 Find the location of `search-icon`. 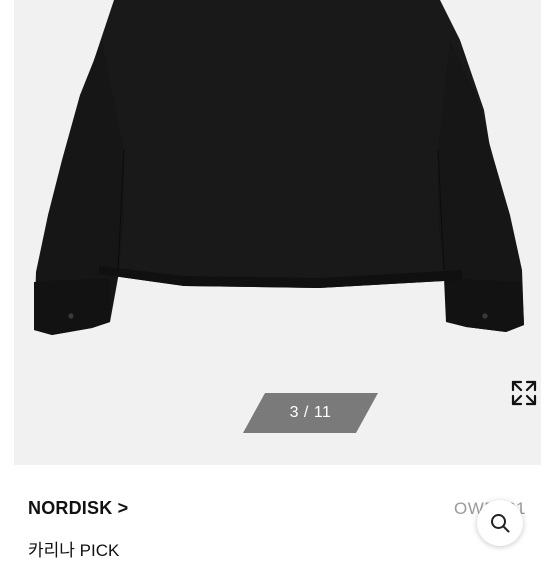

search-icon is located at coordinates (500, 523).